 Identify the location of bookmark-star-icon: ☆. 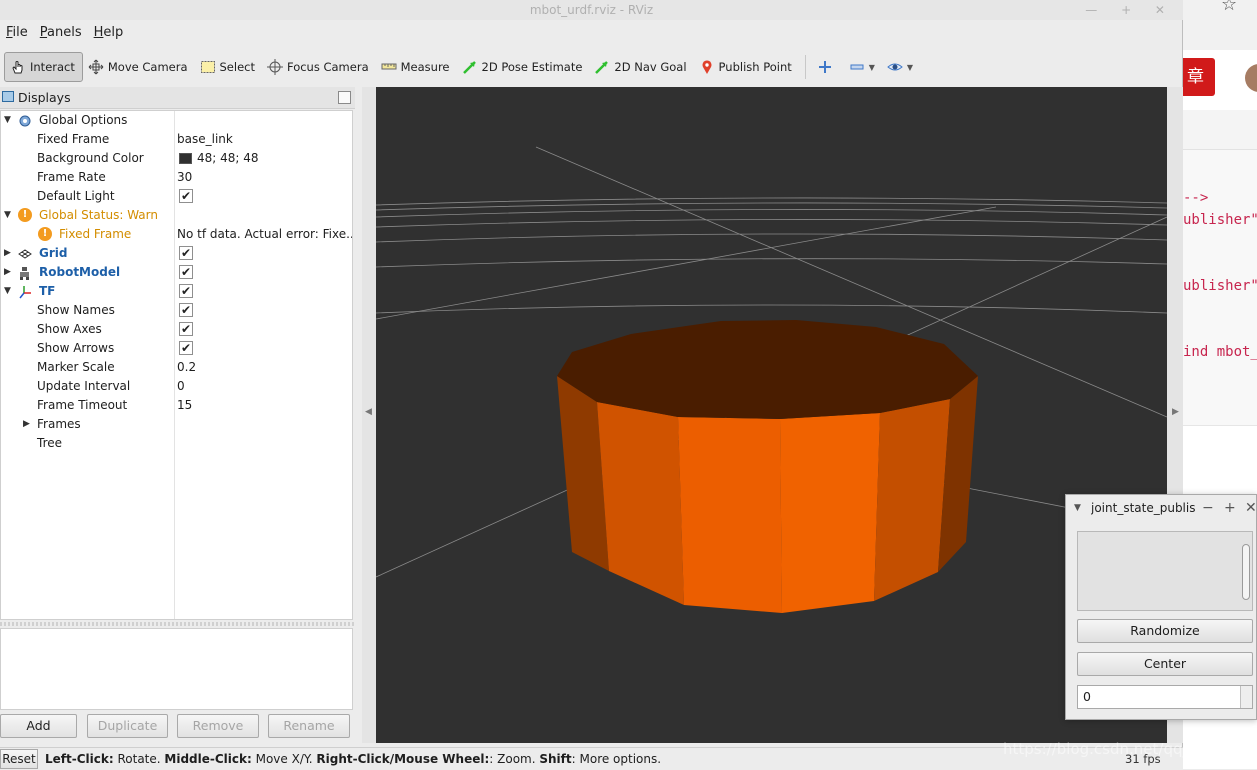
(1229, 7).